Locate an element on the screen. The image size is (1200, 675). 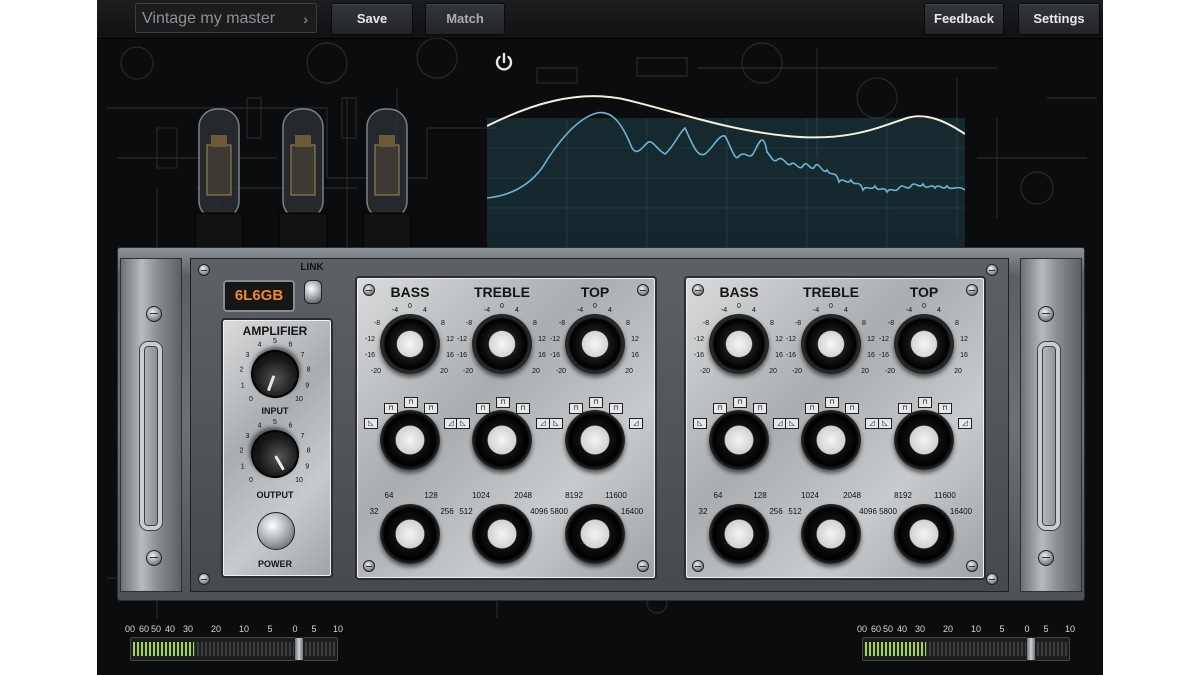
preset-selector: Vintage my master › is located at coordinates (226, 18).